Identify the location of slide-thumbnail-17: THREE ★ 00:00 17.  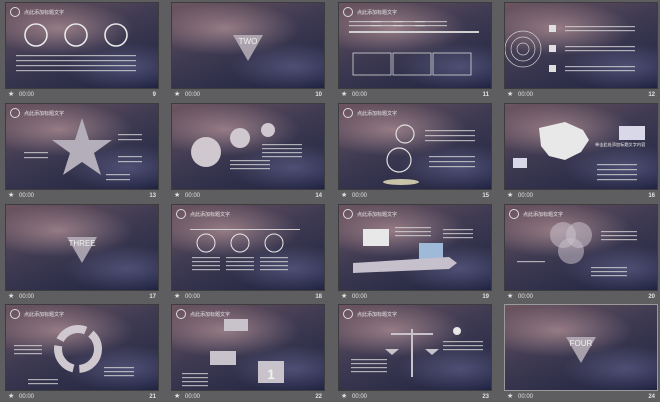
(82, 253).